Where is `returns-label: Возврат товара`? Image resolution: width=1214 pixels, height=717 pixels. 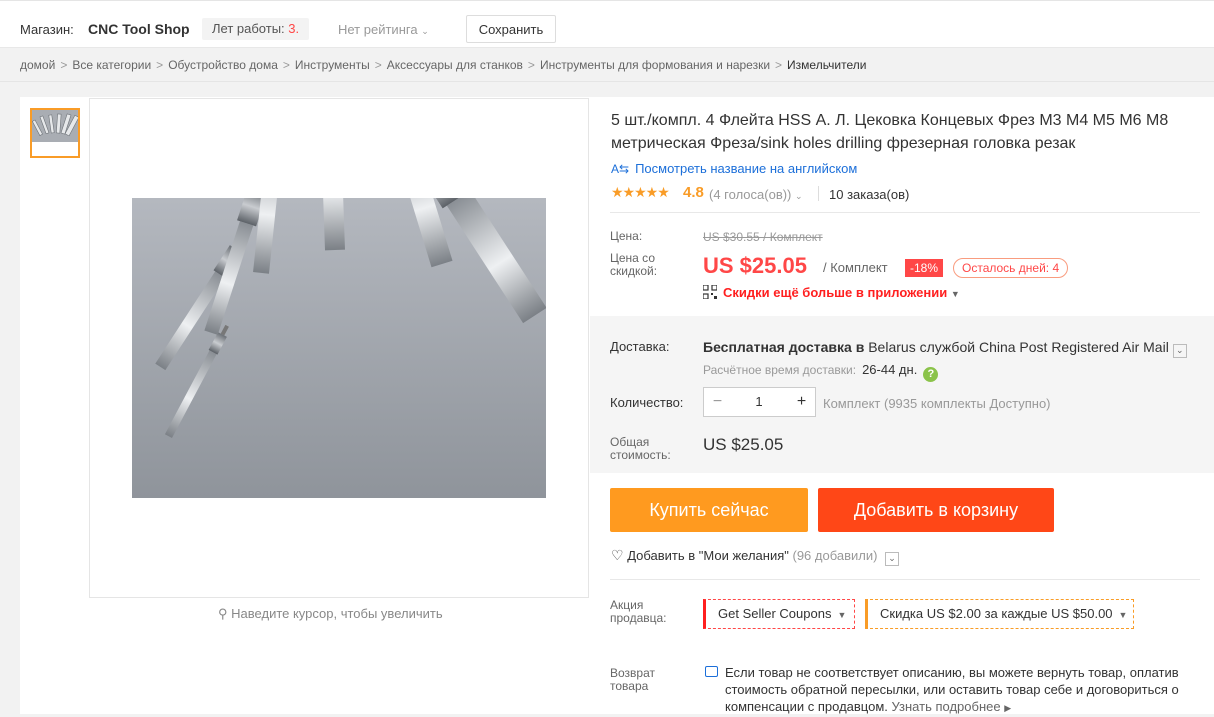
returns-label: Возврат товара is located at coordinates (632, 679).